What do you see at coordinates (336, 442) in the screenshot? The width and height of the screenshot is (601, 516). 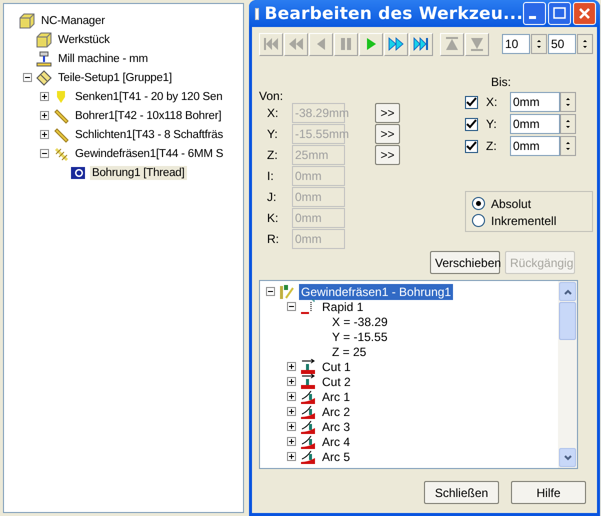 I see `tree-item: Arc 4` at bounding box center [336, 442].